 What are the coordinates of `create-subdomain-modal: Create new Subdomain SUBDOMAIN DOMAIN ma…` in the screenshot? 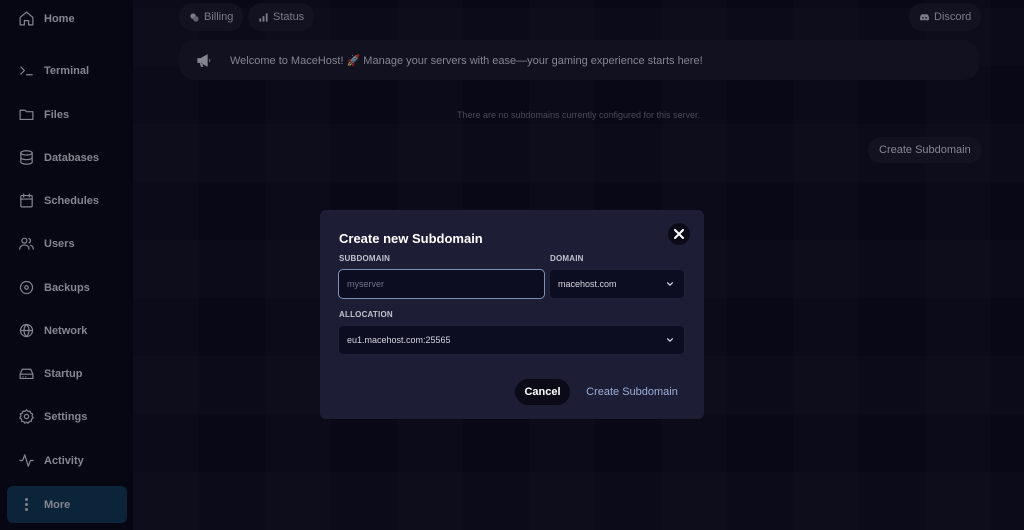 It's located at (512, 314).